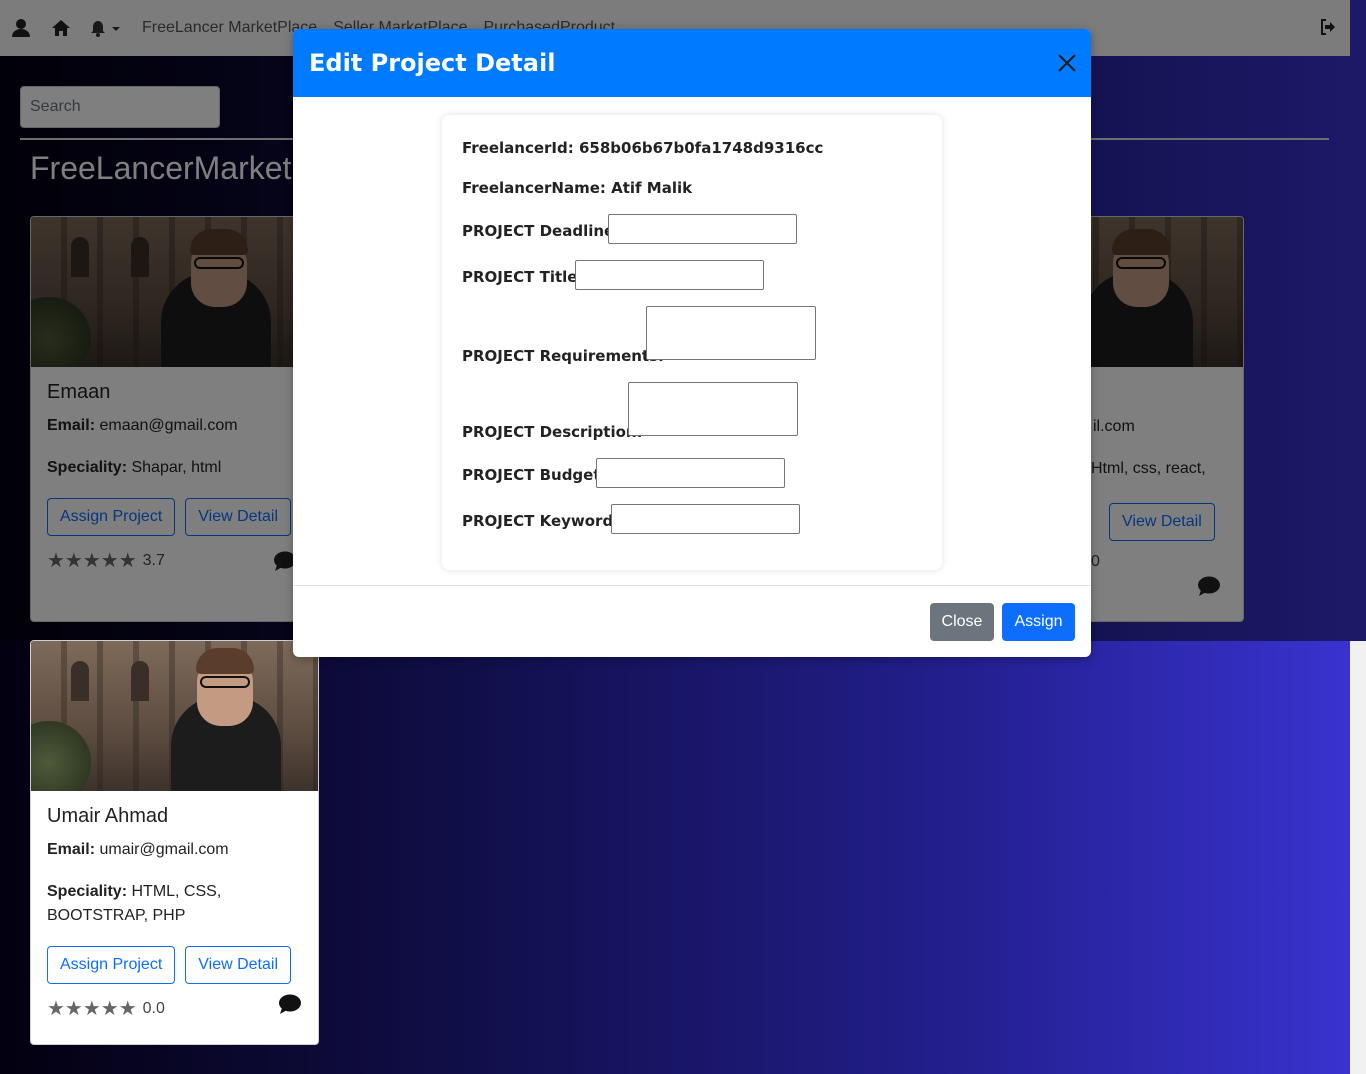 The height and width of the screenshot is (1074, 1366). What do you see at coordinates (1067, 63) in the screenshot?
I see `close-icon` at bounding box center [1067, 63].